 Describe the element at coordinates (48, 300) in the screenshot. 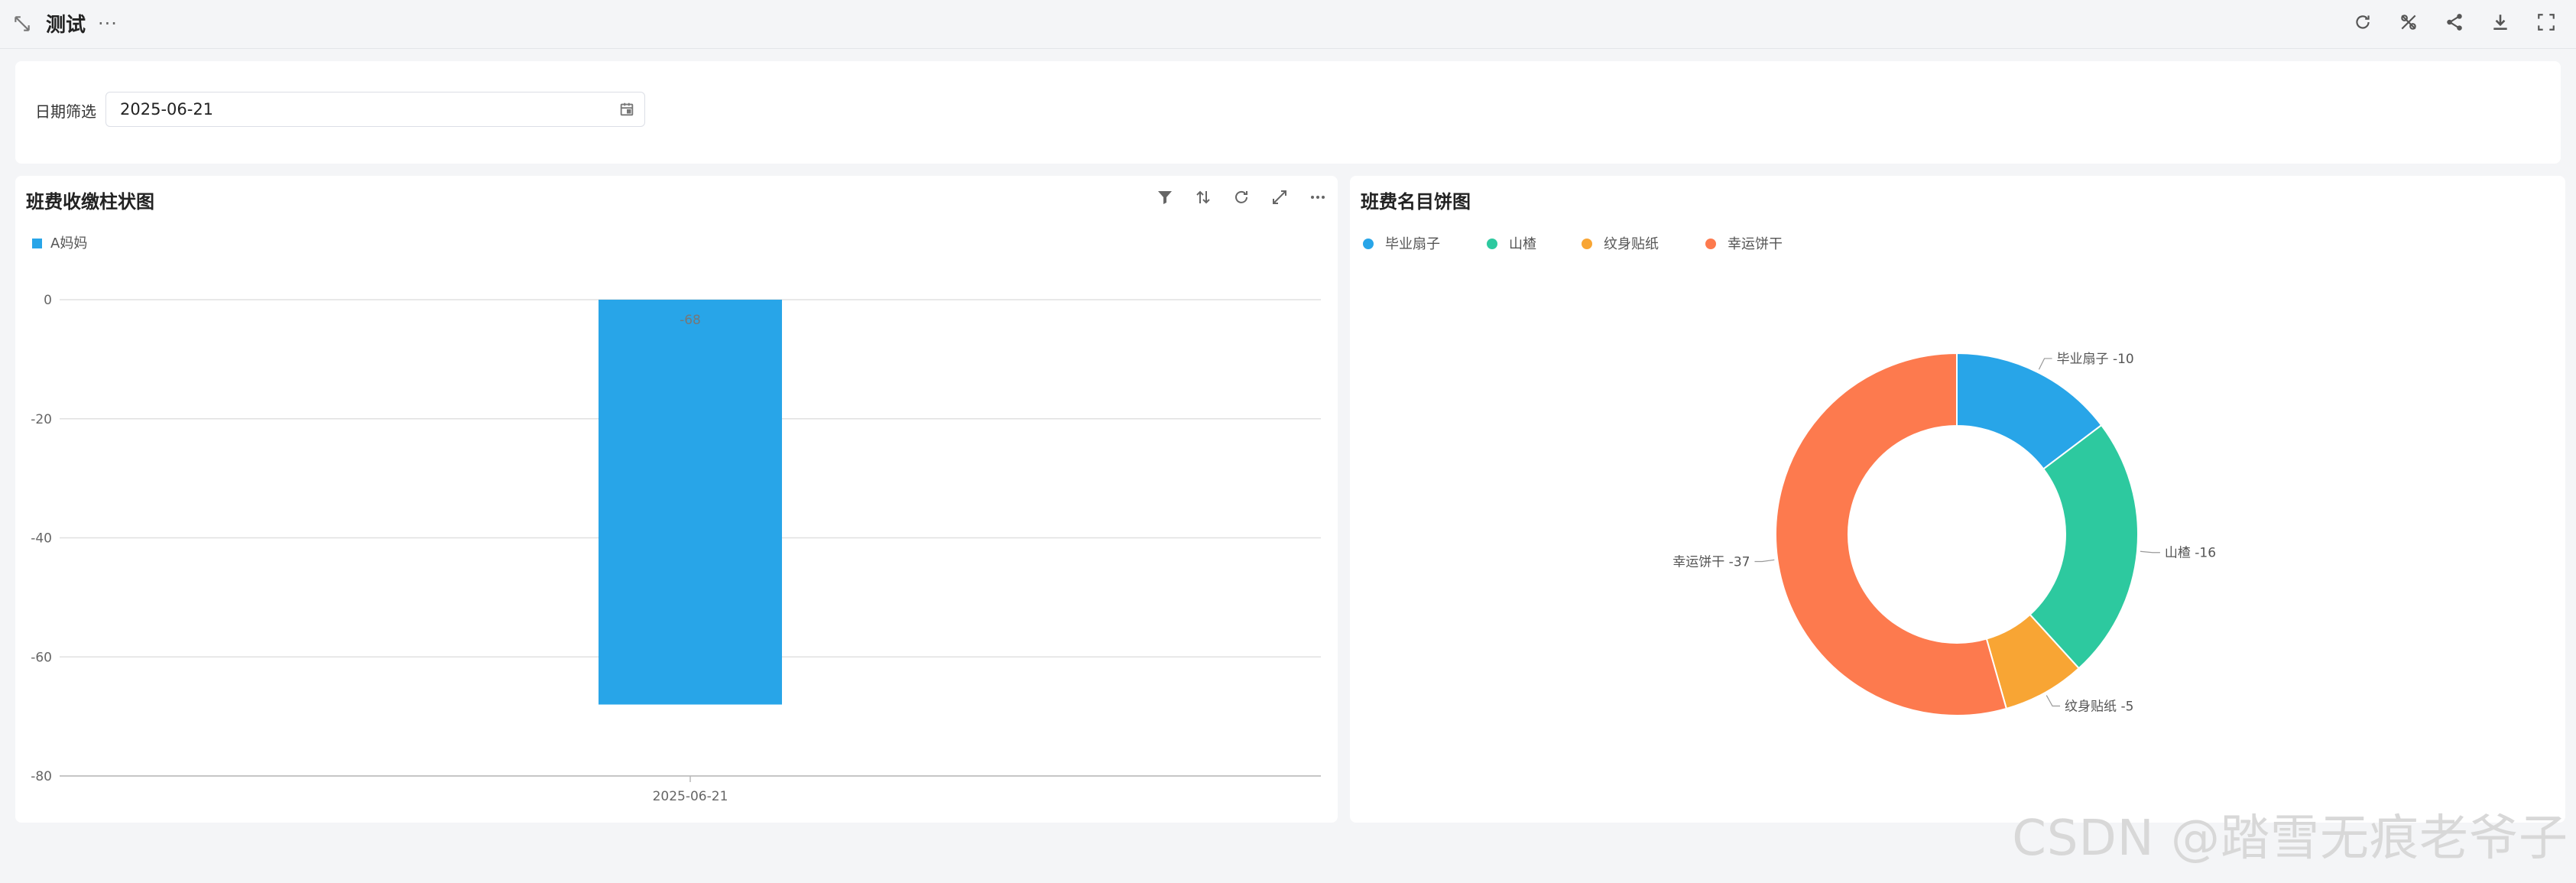

I see `y-tick-label: 0` at that location.